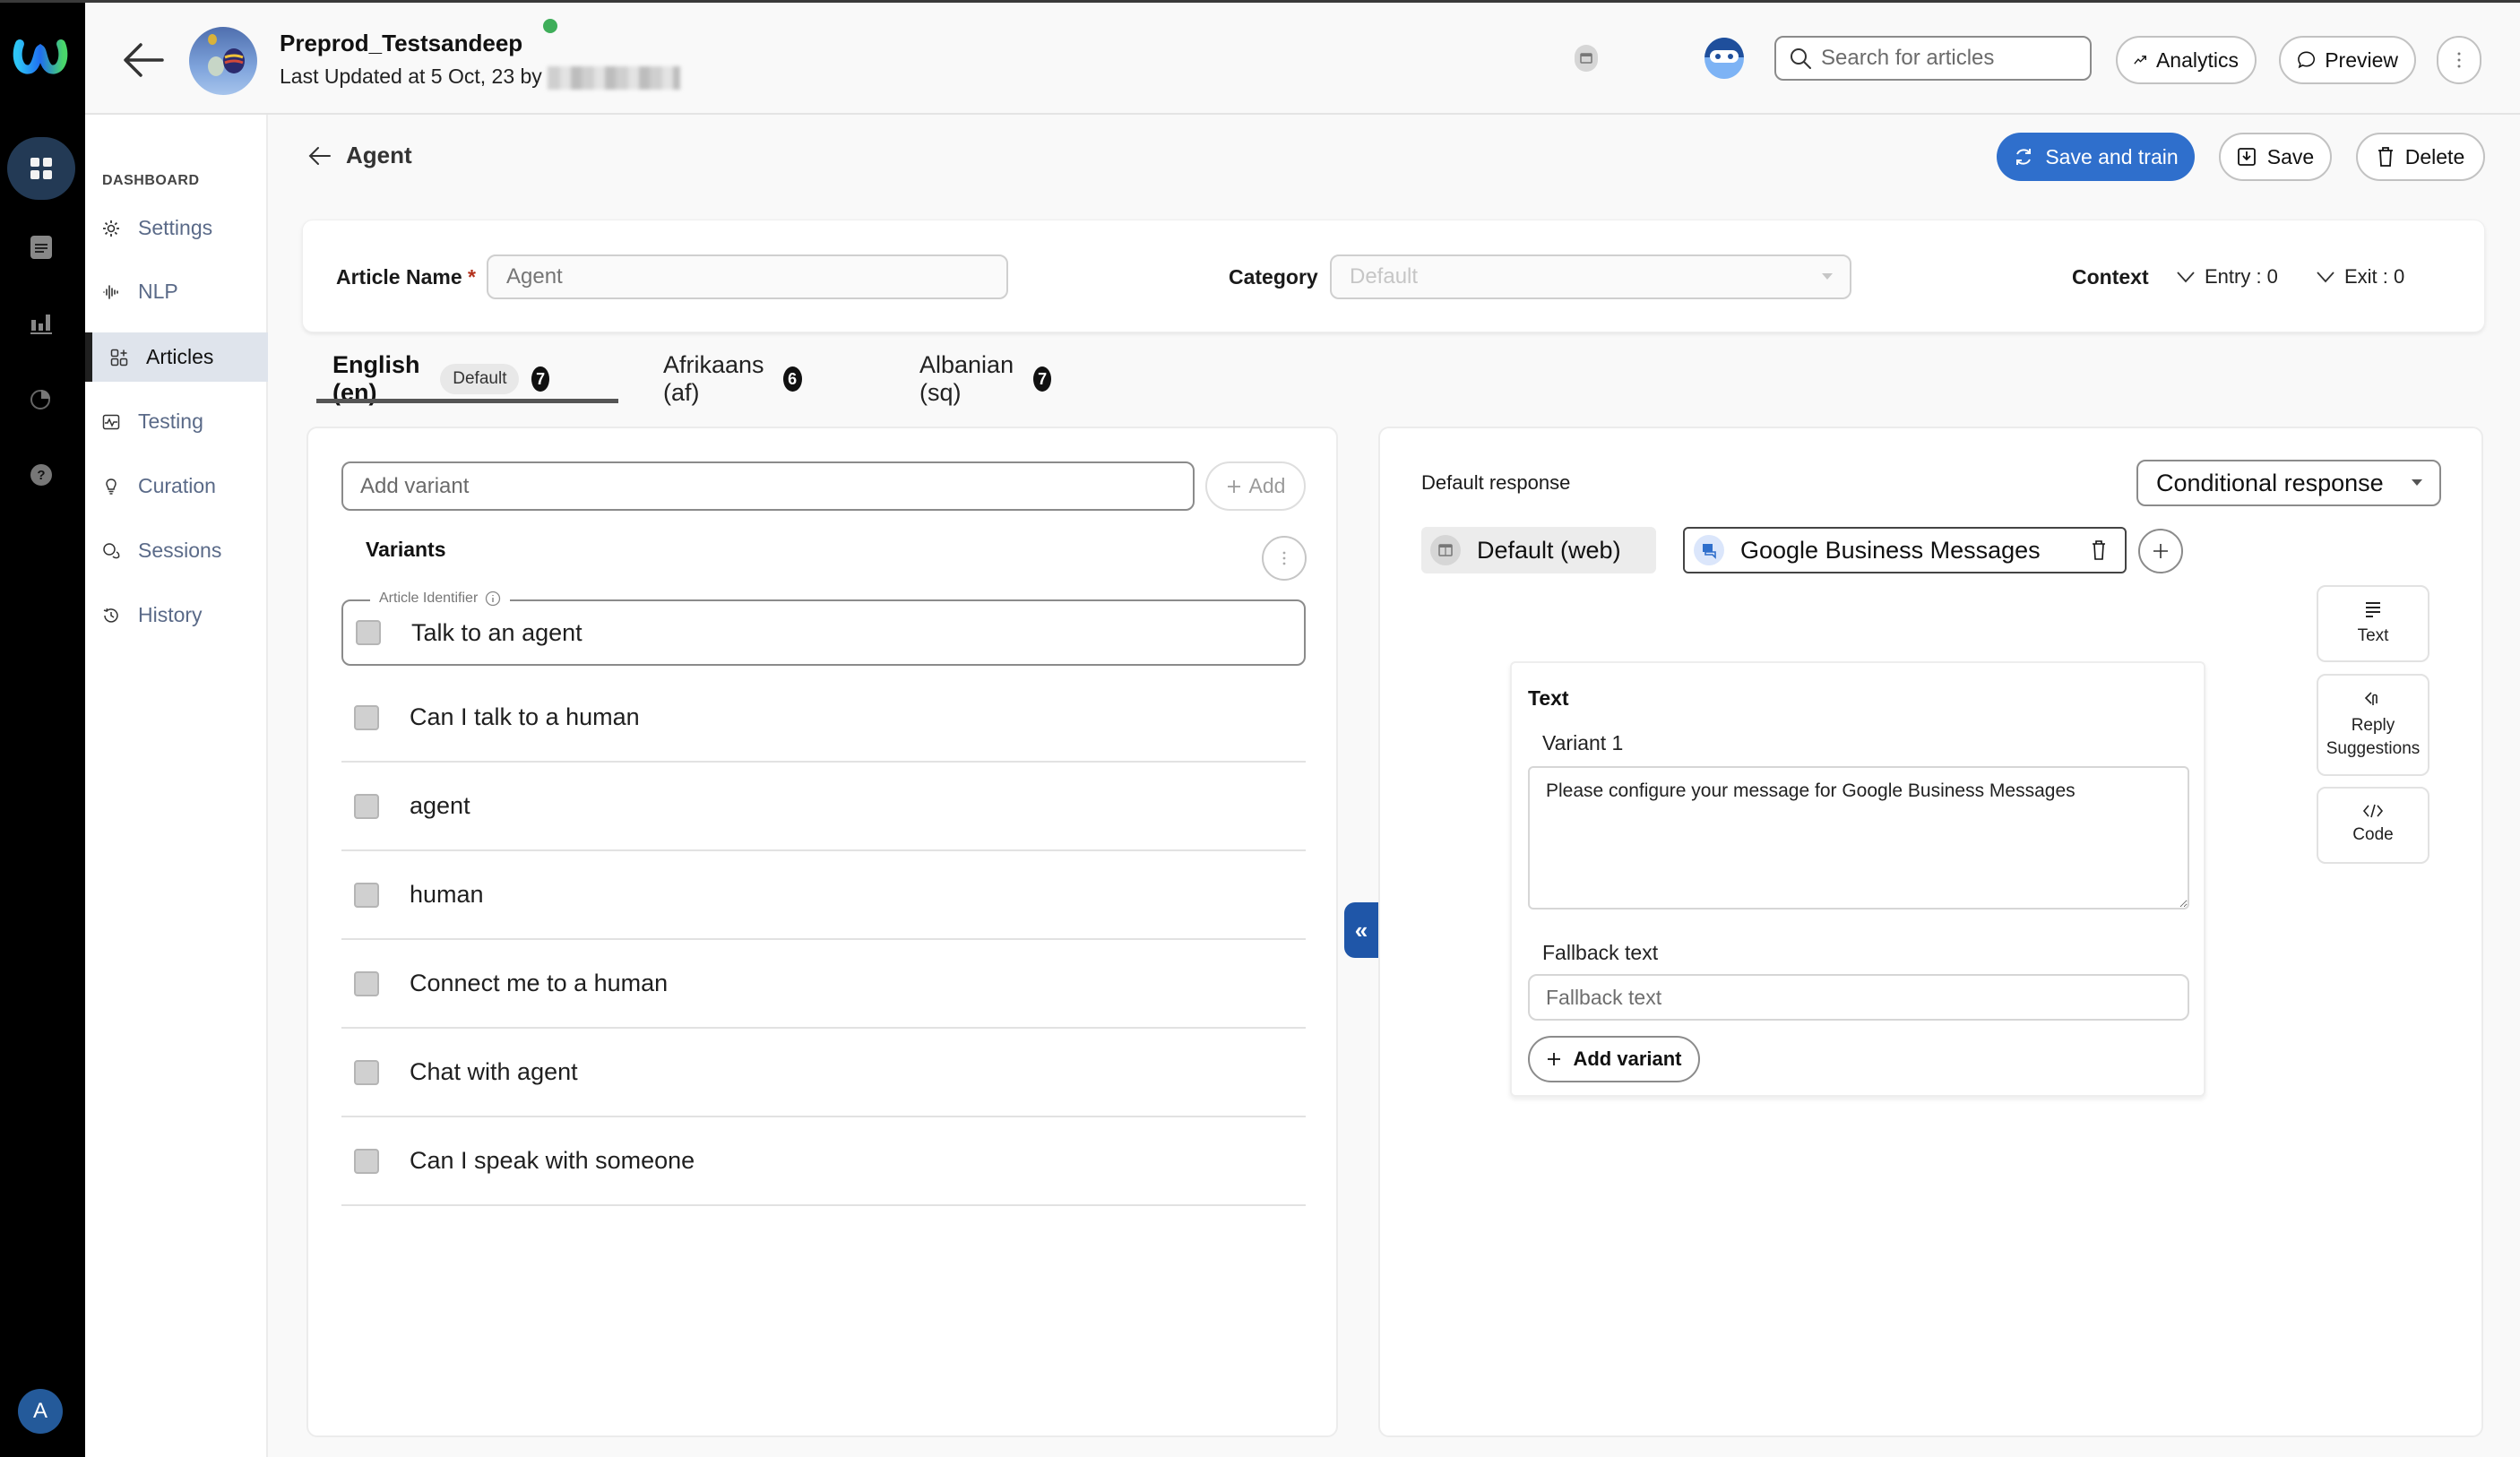 The image size is (2520, 1457). What do you see at coordinates (1445, 550) in the screenshot?
I see `web-channel-icon` at bounding box center [1445, 550].